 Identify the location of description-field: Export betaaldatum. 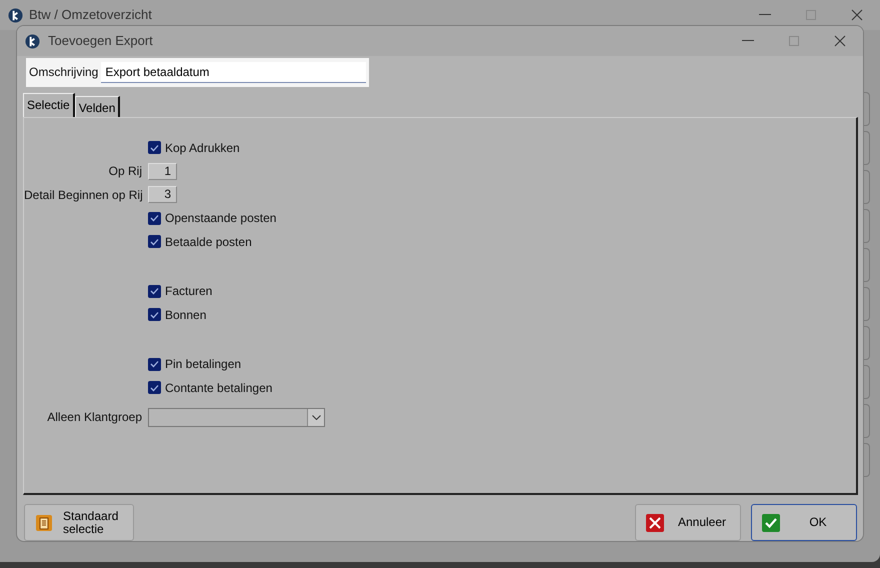
(233, 72).